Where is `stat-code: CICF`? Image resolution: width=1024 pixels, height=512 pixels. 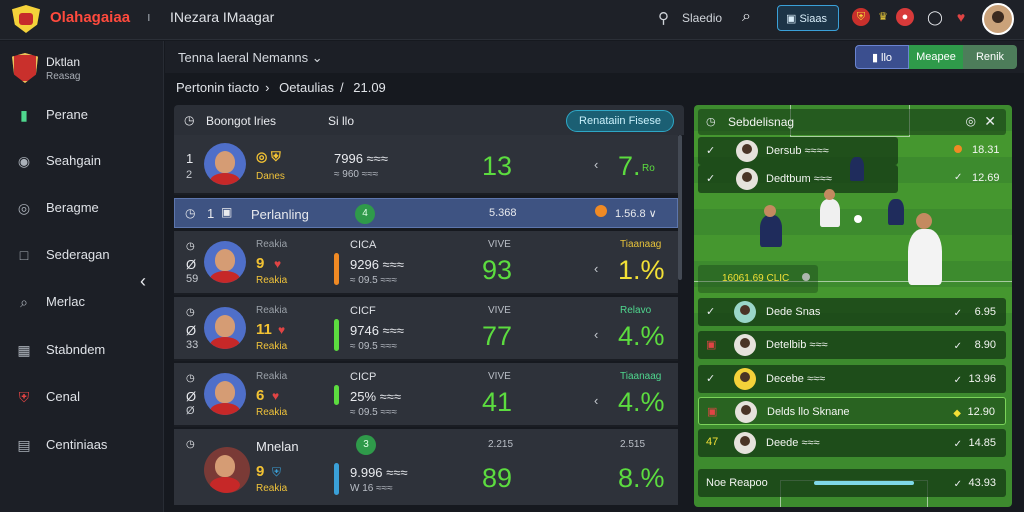
stat-code: CICF is located at coordinates (363, 311).